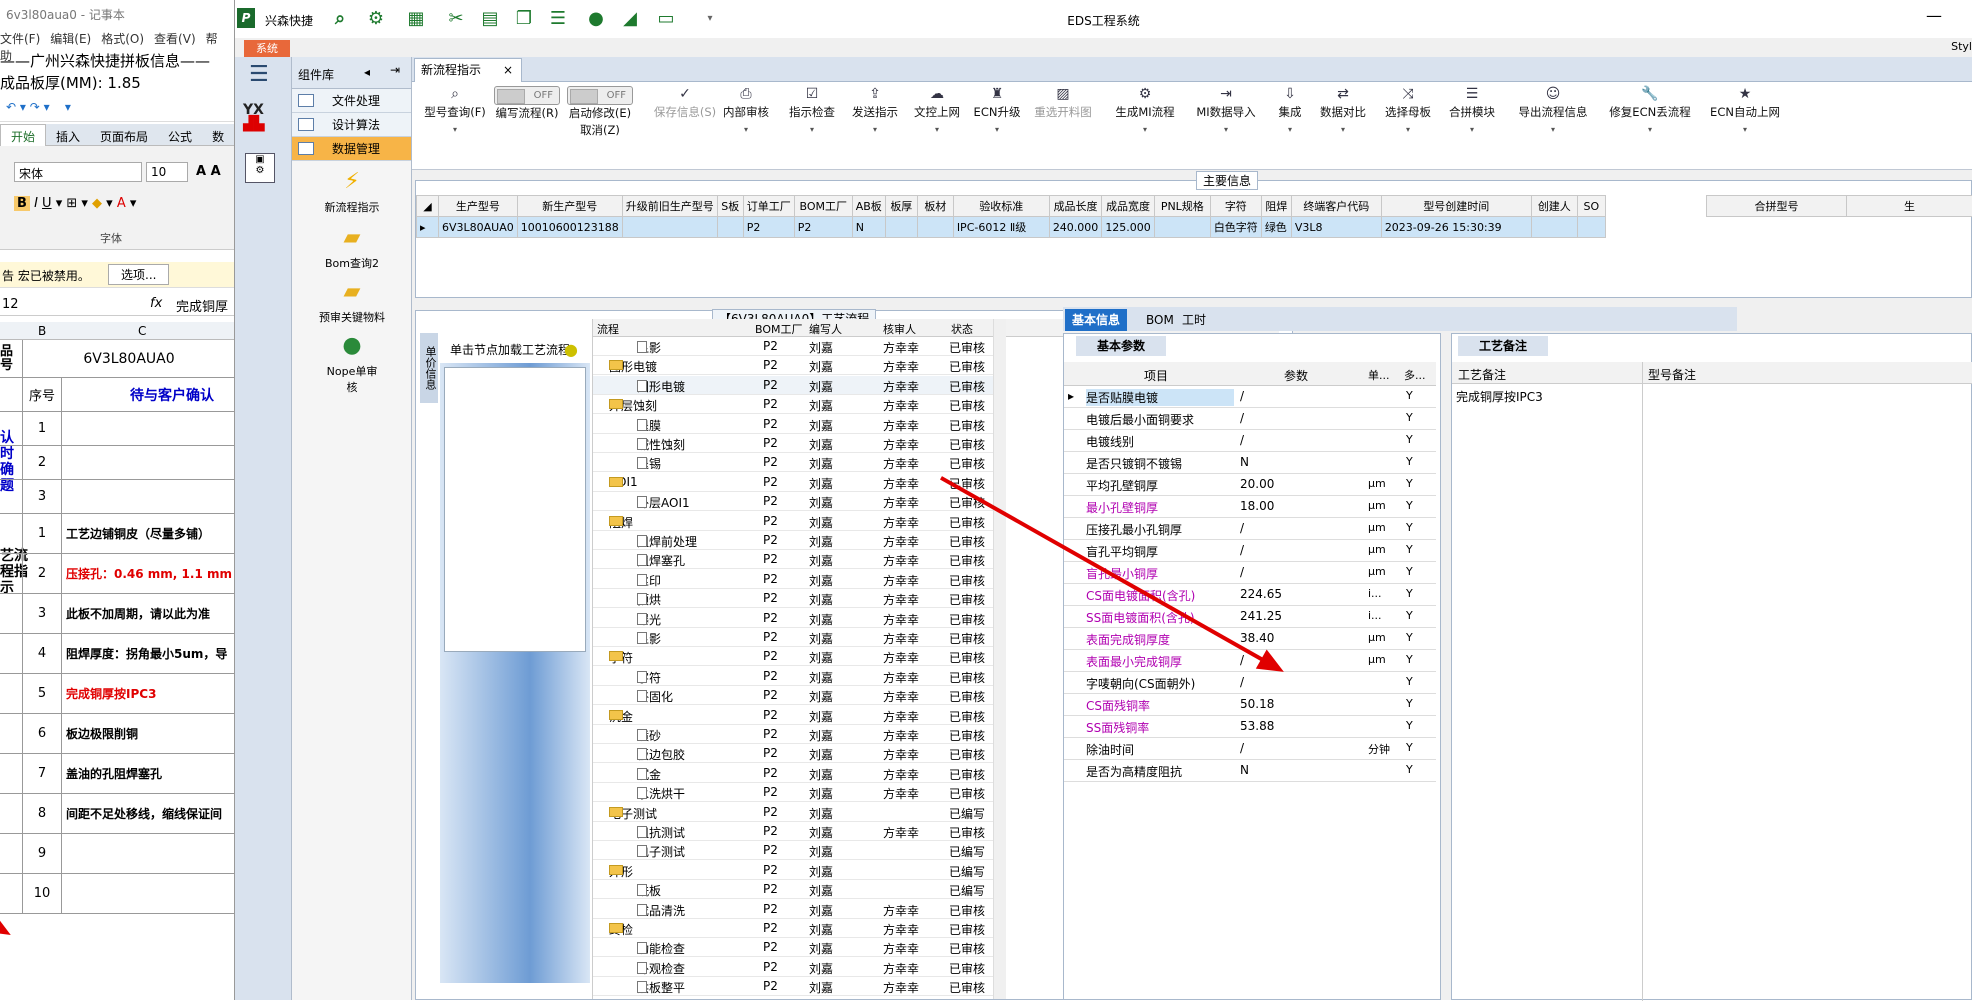  Describe the element at coordinates (935, 206) in the screenshot. I see `main-col-header: 板材` at that location.